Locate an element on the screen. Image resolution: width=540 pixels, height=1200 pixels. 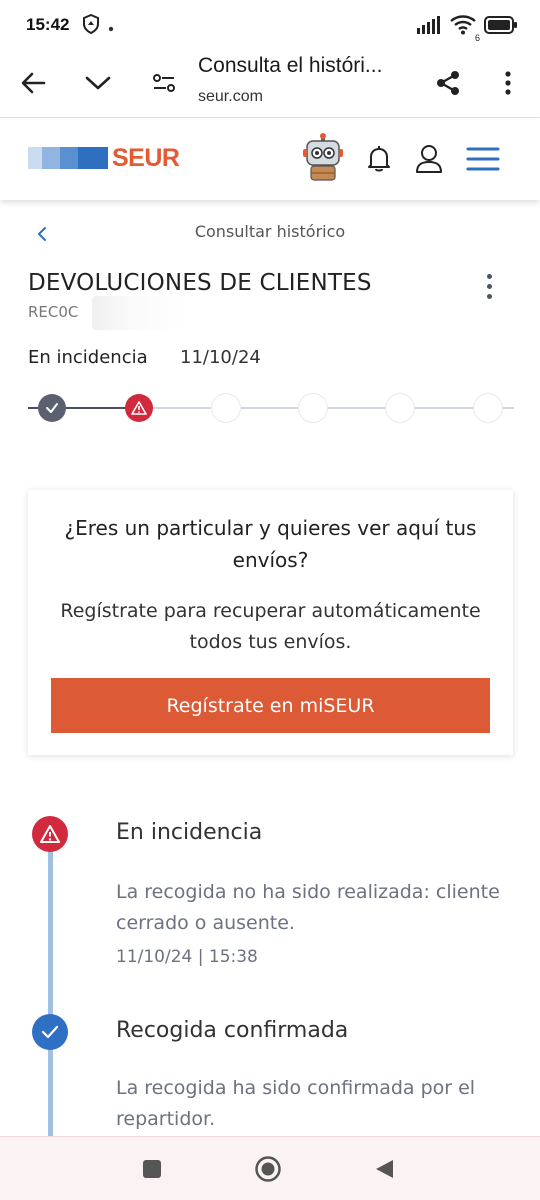
reference-redaction is located at coordinates (140, 313).